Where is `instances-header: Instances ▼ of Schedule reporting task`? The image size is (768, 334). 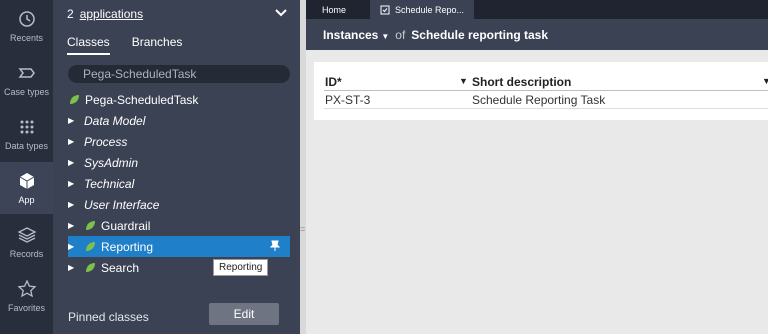 instances-header: Instances ▼ of Schedule reporting task is located at coordinates (537, 34).